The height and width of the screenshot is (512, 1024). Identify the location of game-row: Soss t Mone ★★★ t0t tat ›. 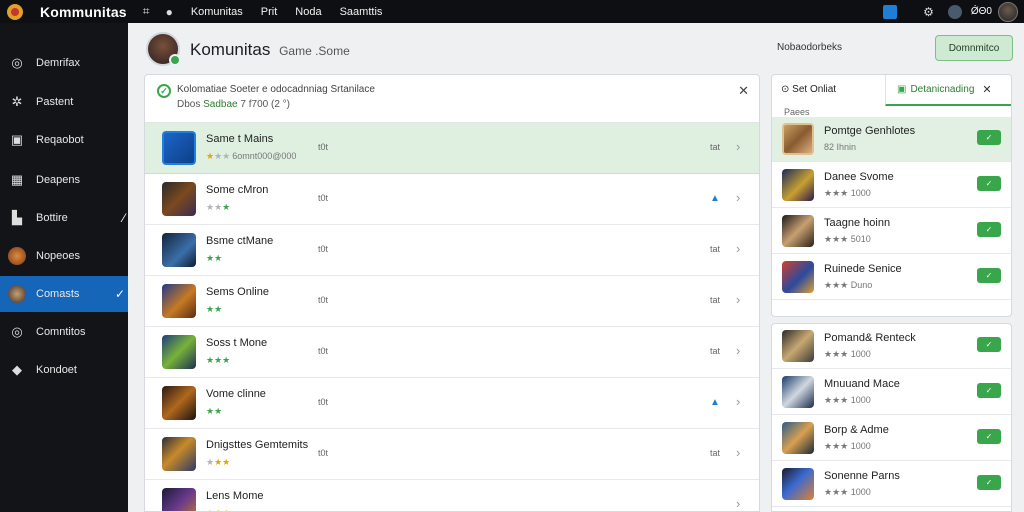
(452, 352).